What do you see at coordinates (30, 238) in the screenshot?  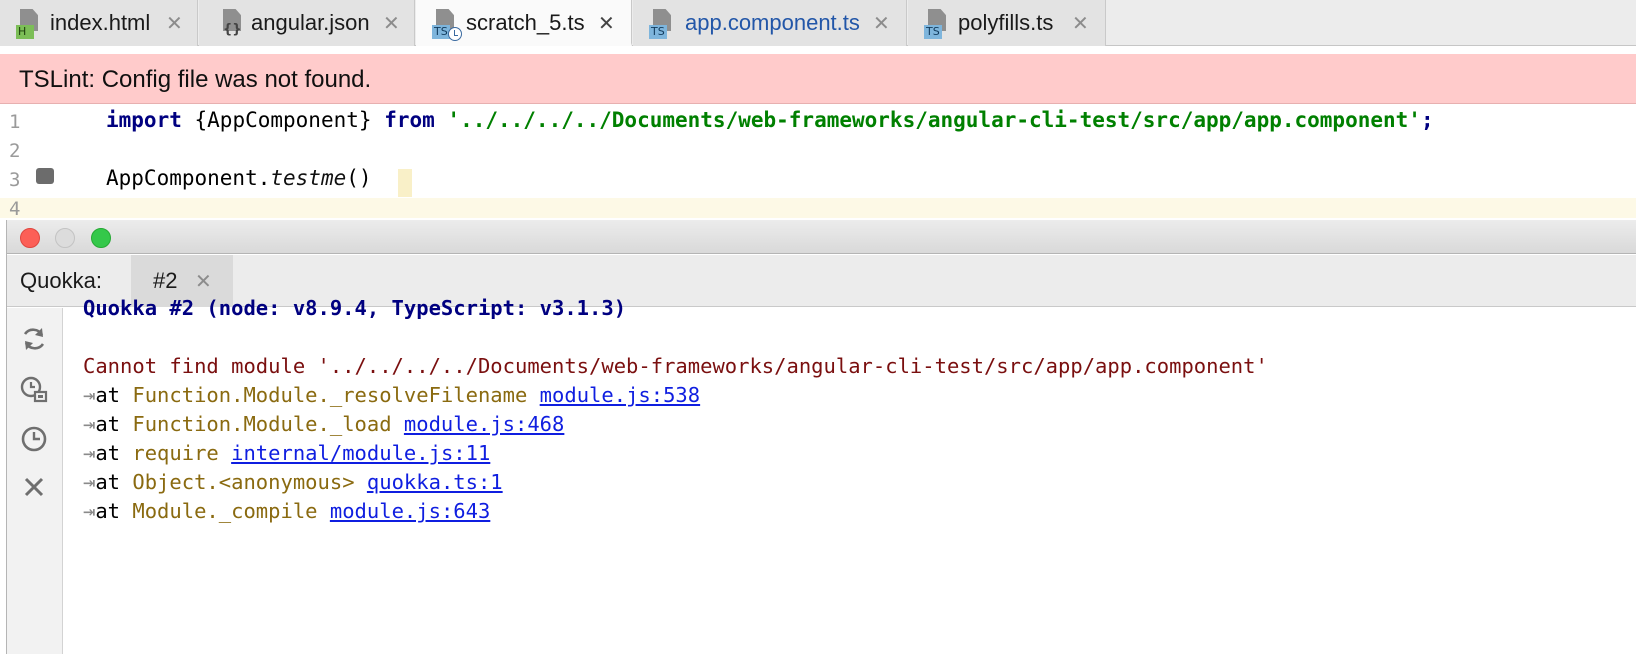 I see `window-close-button` at bounding box center [30, 238].